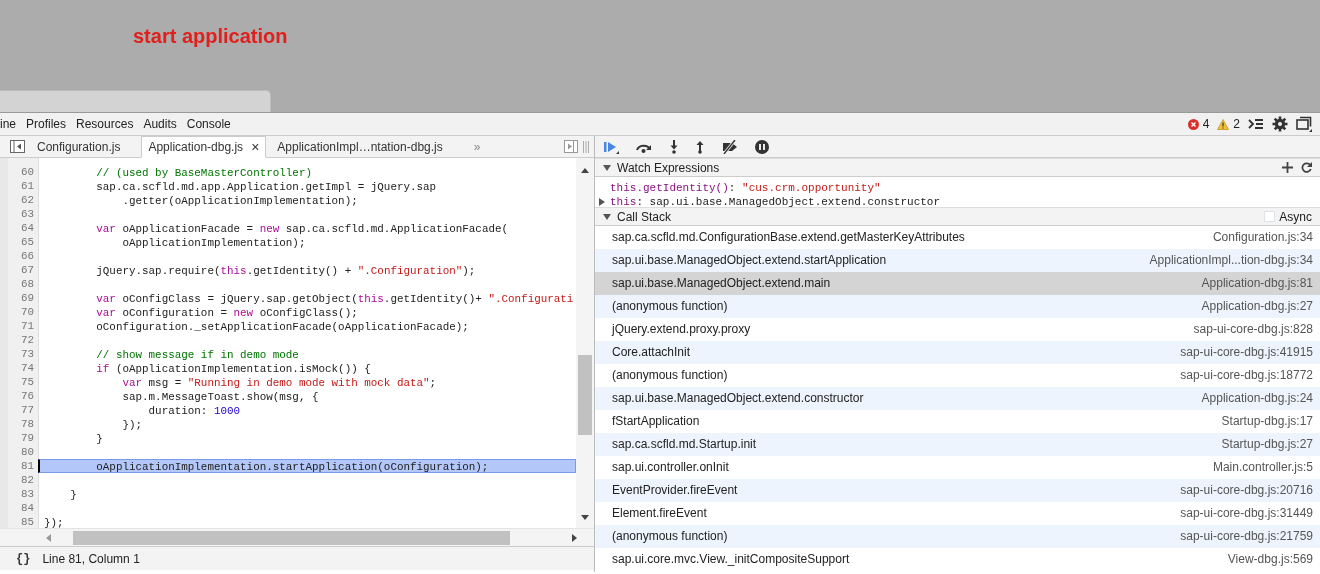  What do you see at coordinates (1295, 217) in the screenshot?
I see `async-label: Async` at bounding box center [1295, 217].